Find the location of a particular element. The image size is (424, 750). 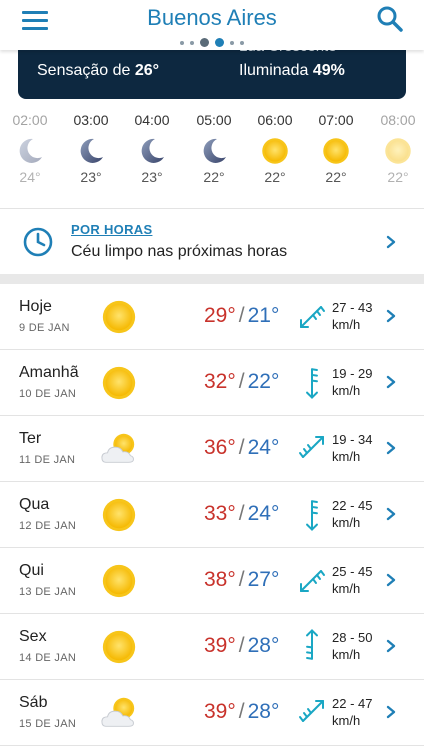

feels-like: Sensação de 26° is located at coordinates (98, 71).